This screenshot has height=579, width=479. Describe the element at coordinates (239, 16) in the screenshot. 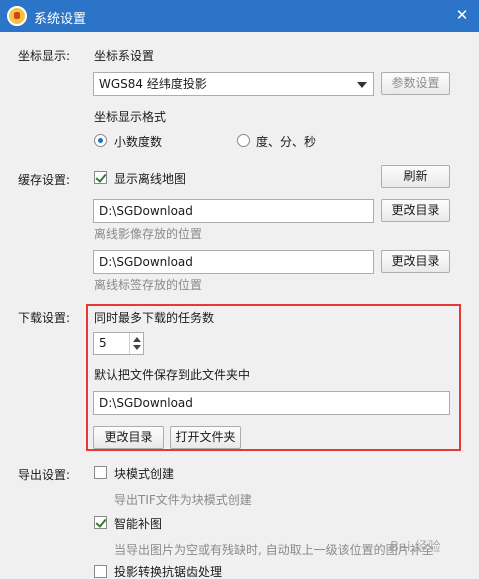

I see `title-bar: 系统设置 ✕` at that location.